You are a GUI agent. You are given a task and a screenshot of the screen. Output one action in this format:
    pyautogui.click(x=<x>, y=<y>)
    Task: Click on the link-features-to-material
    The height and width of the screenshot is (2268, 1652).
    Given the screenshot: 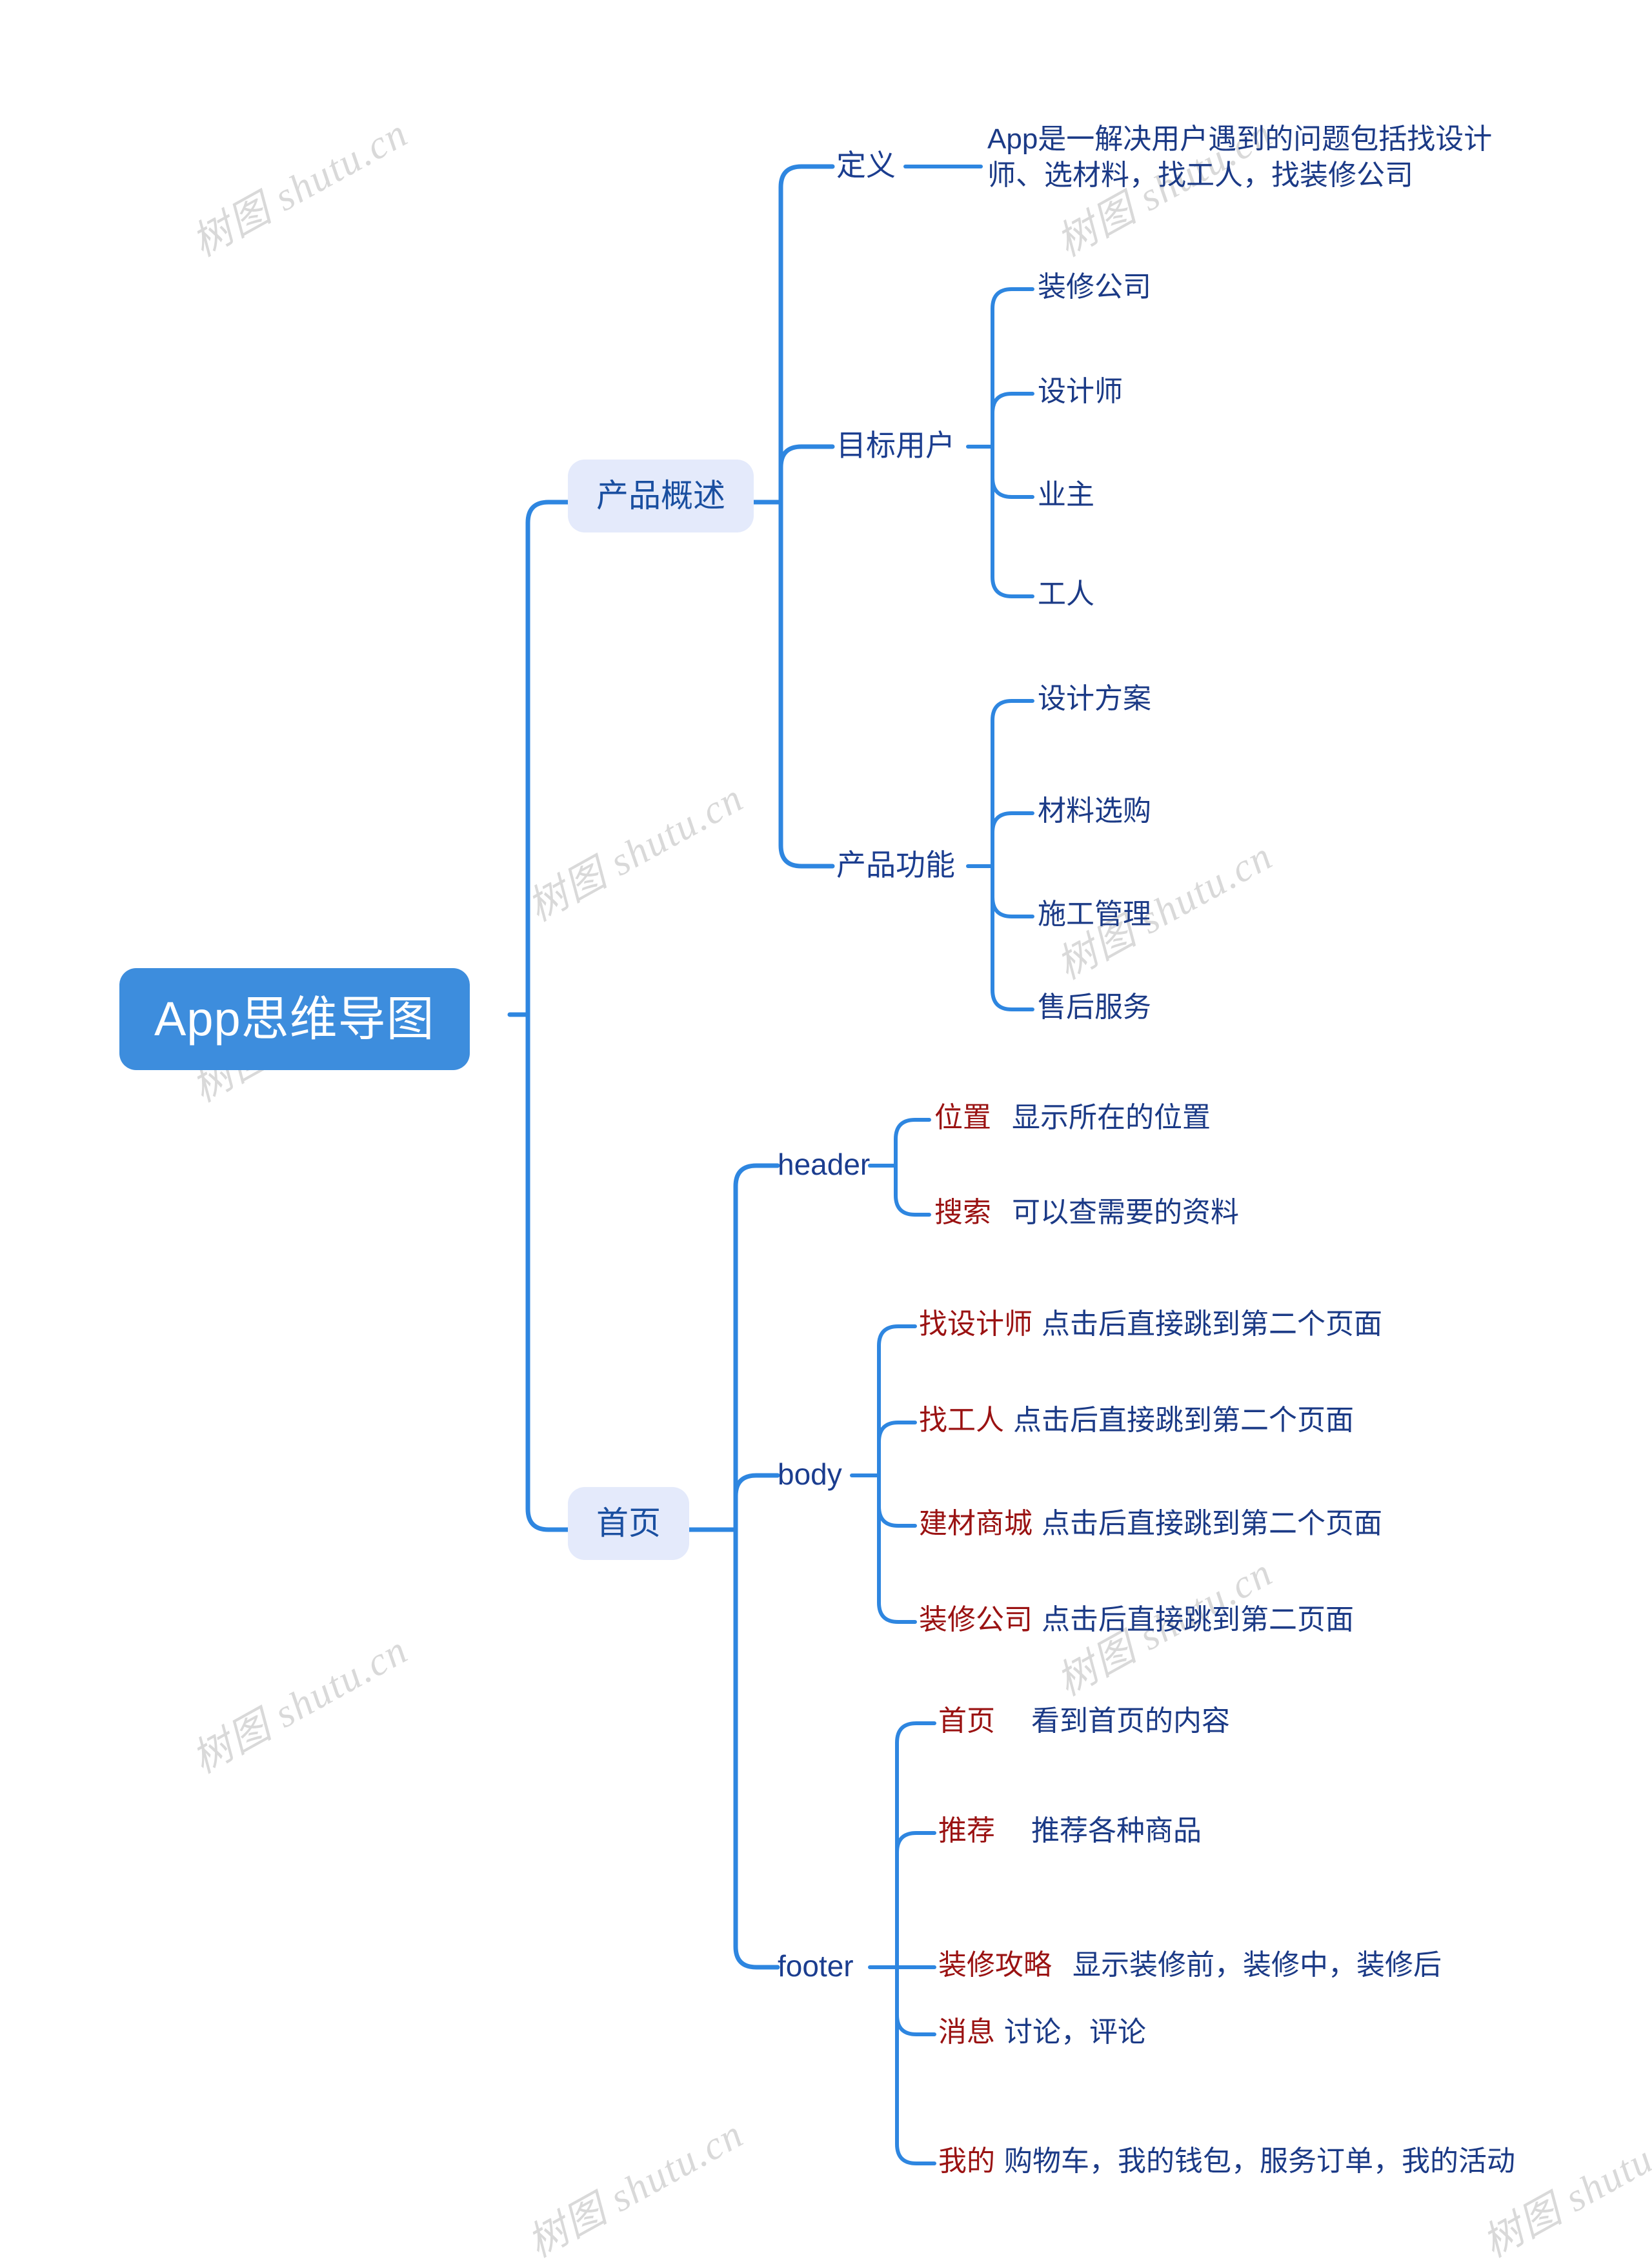 What is the action you would take?
    pyautogui.click(x=1012, y=839)
    